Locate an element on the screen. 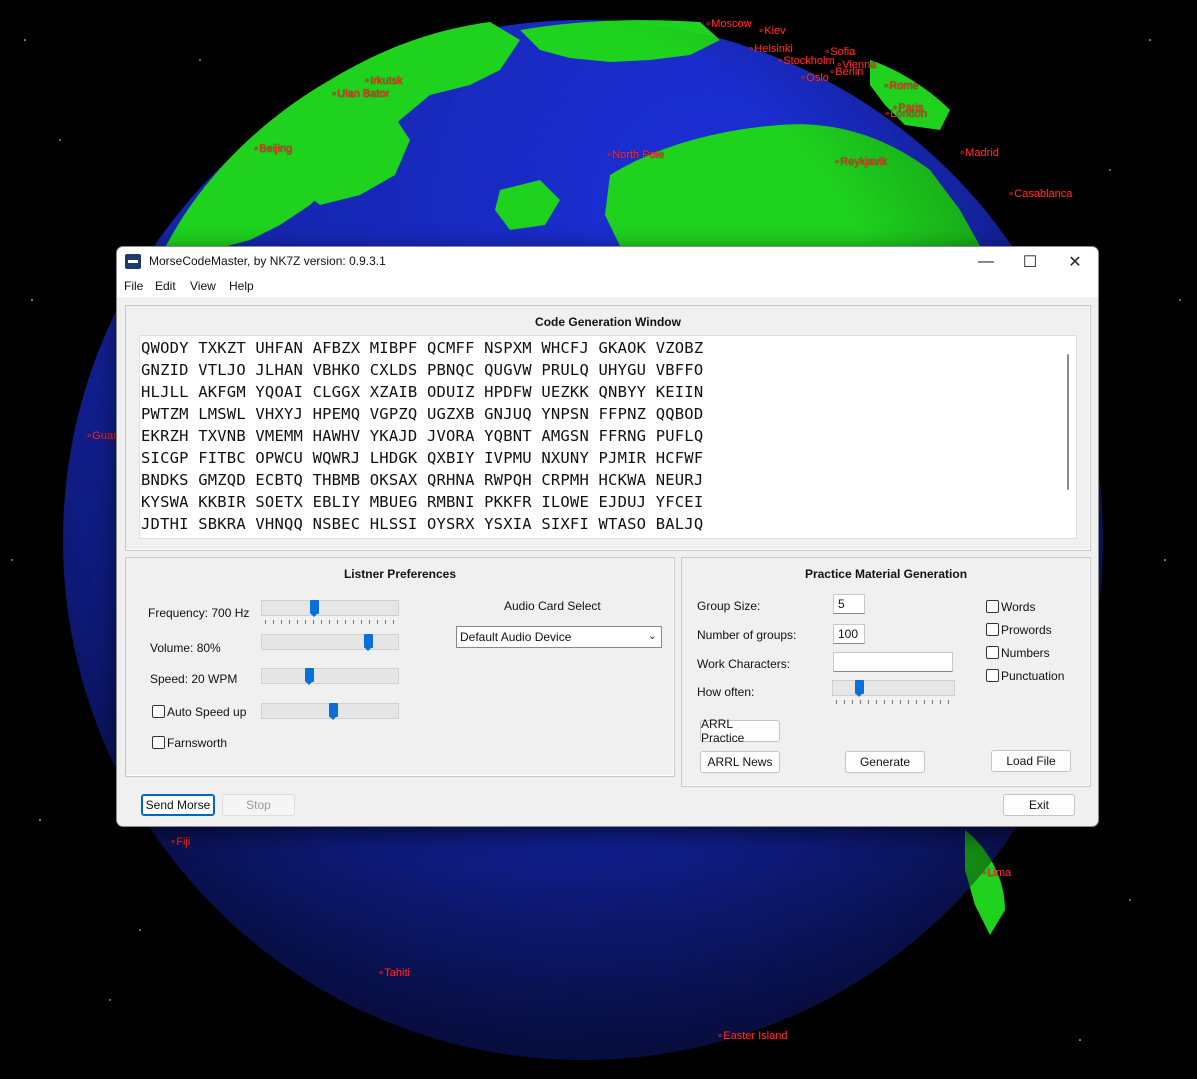 The width and height of the screenshot is (1197, 1079). exit-button: Exit is located at coordinates (1039, 805).